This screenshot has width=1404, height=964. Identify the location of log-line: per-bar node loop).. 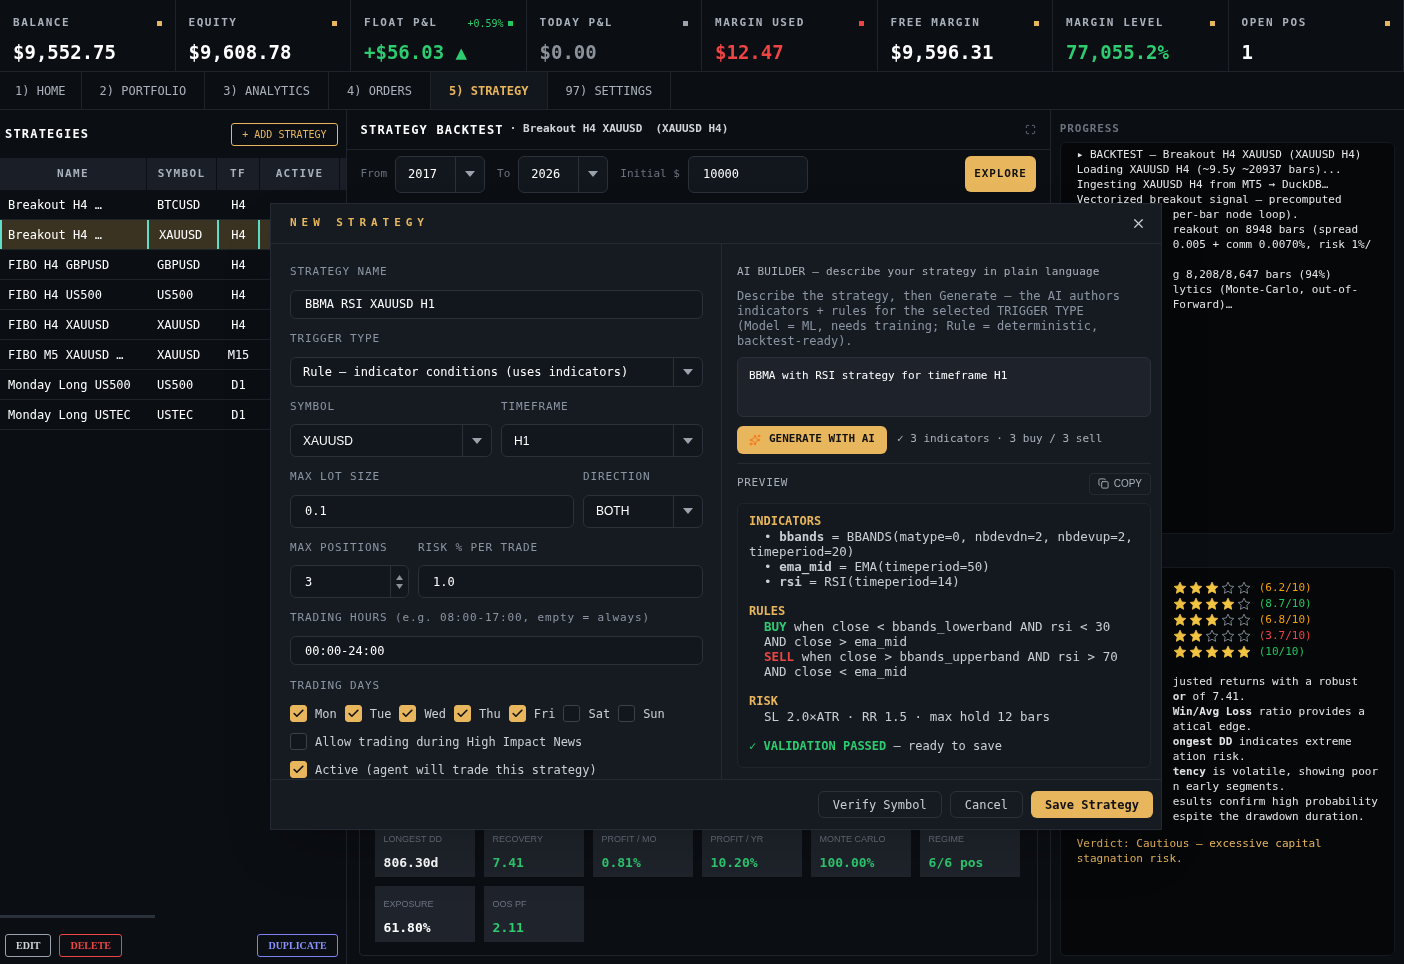
(1235, 214).